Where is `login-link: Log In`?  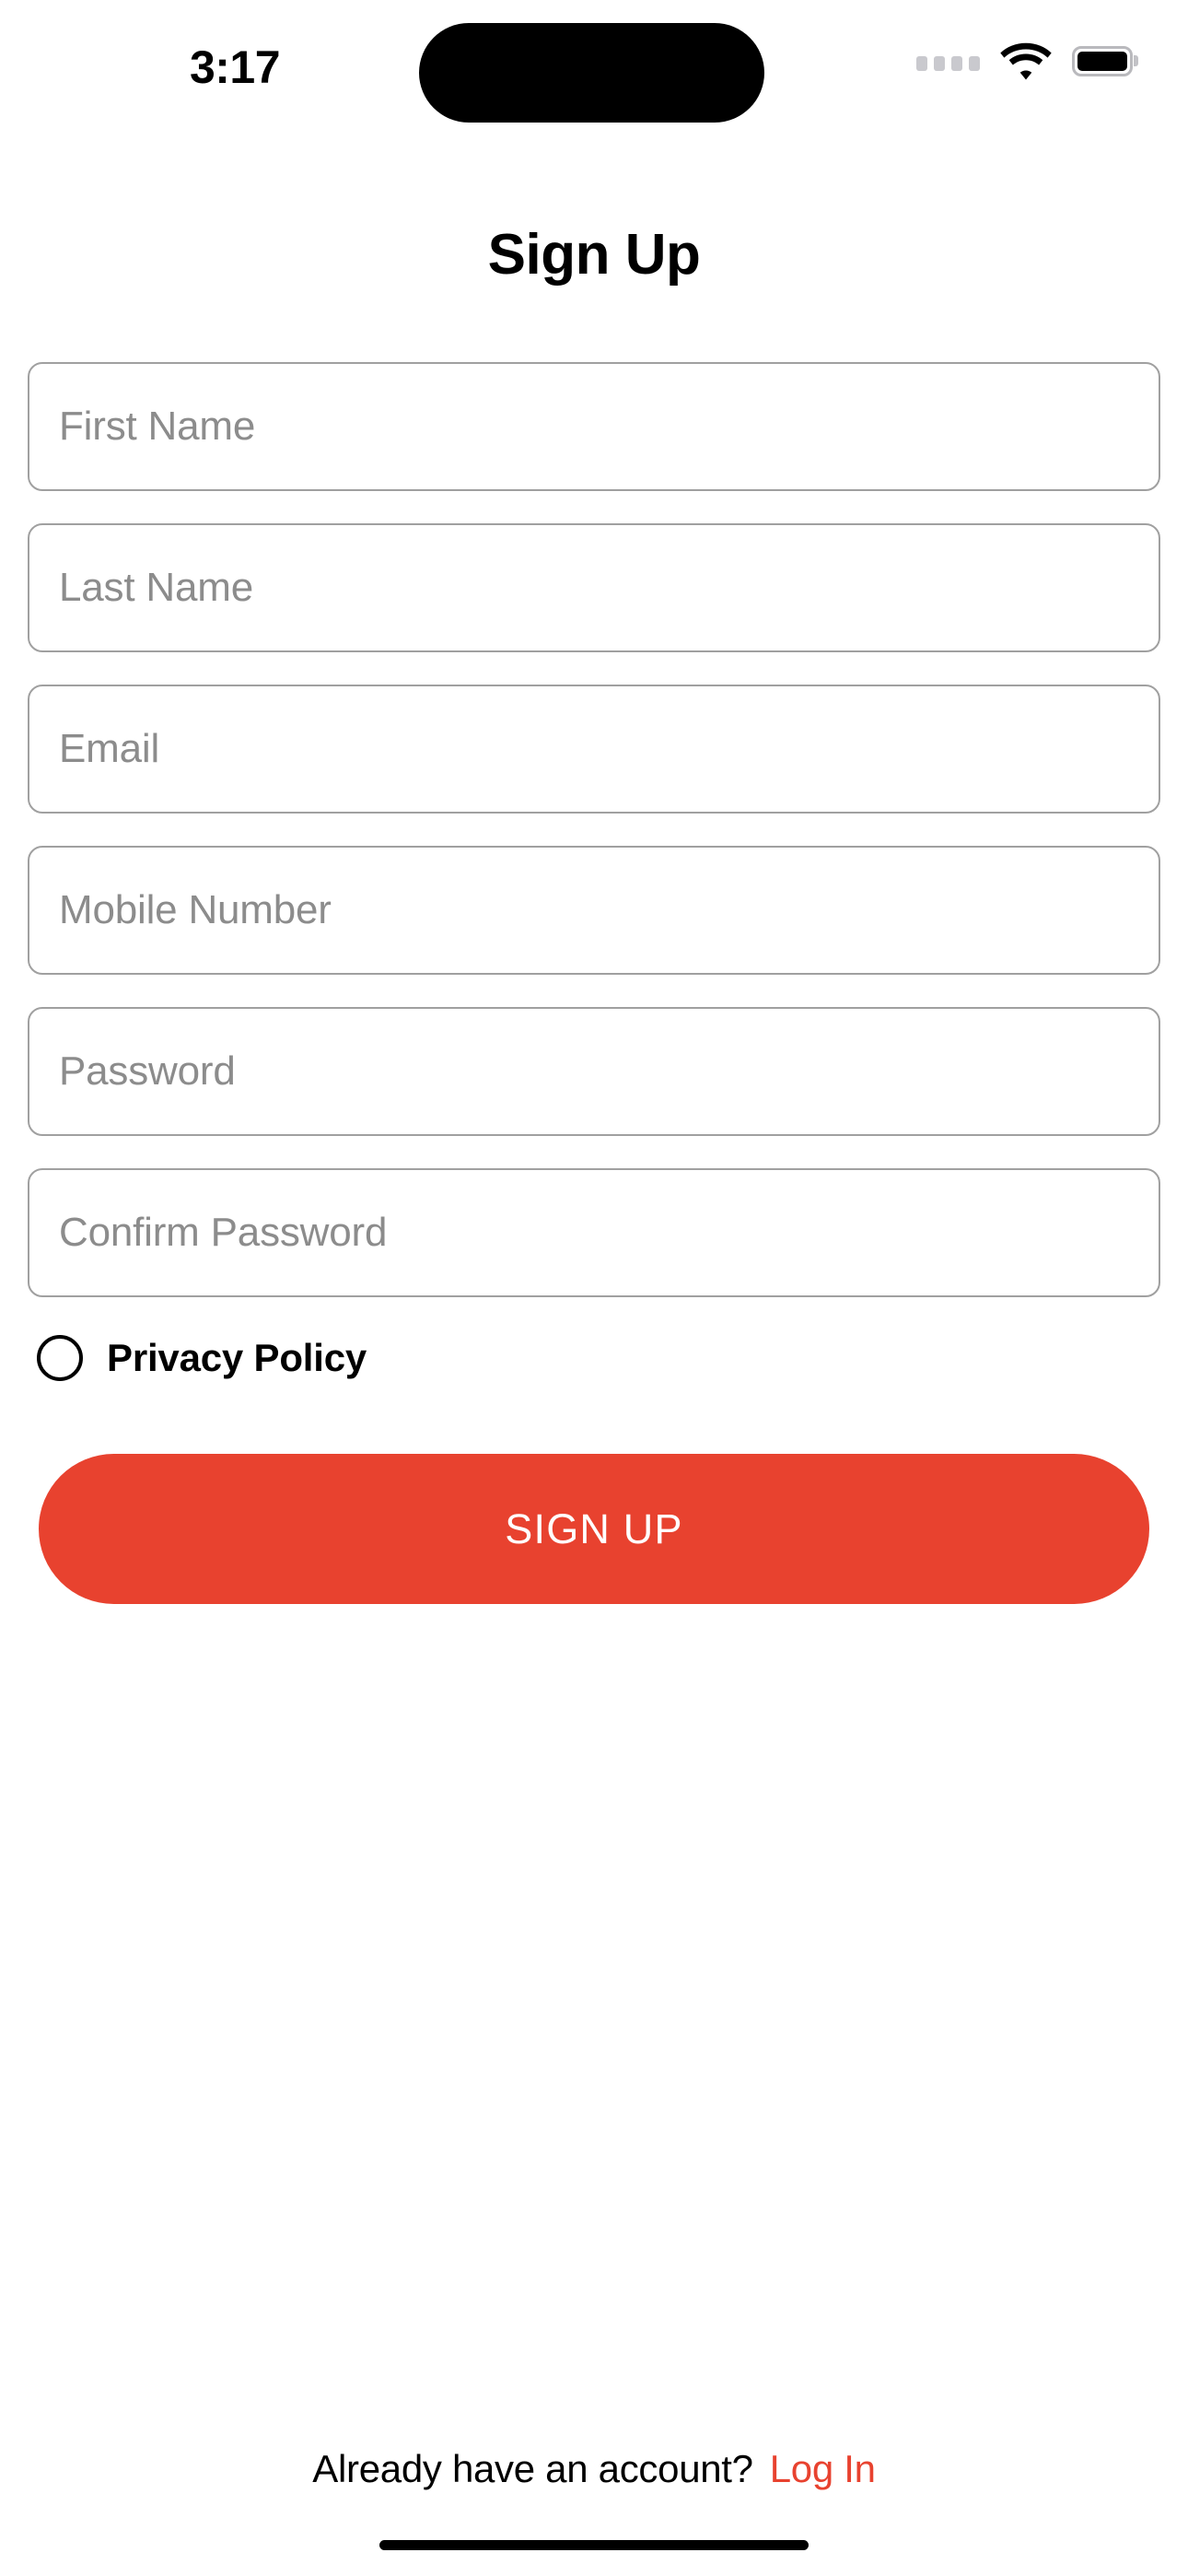 login-link: Log In is located at coordinates (823, 2469).